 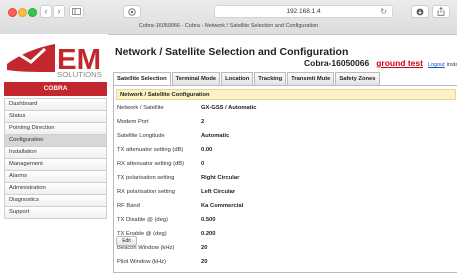 I want to click on share-button, so click(x=441, y=11).